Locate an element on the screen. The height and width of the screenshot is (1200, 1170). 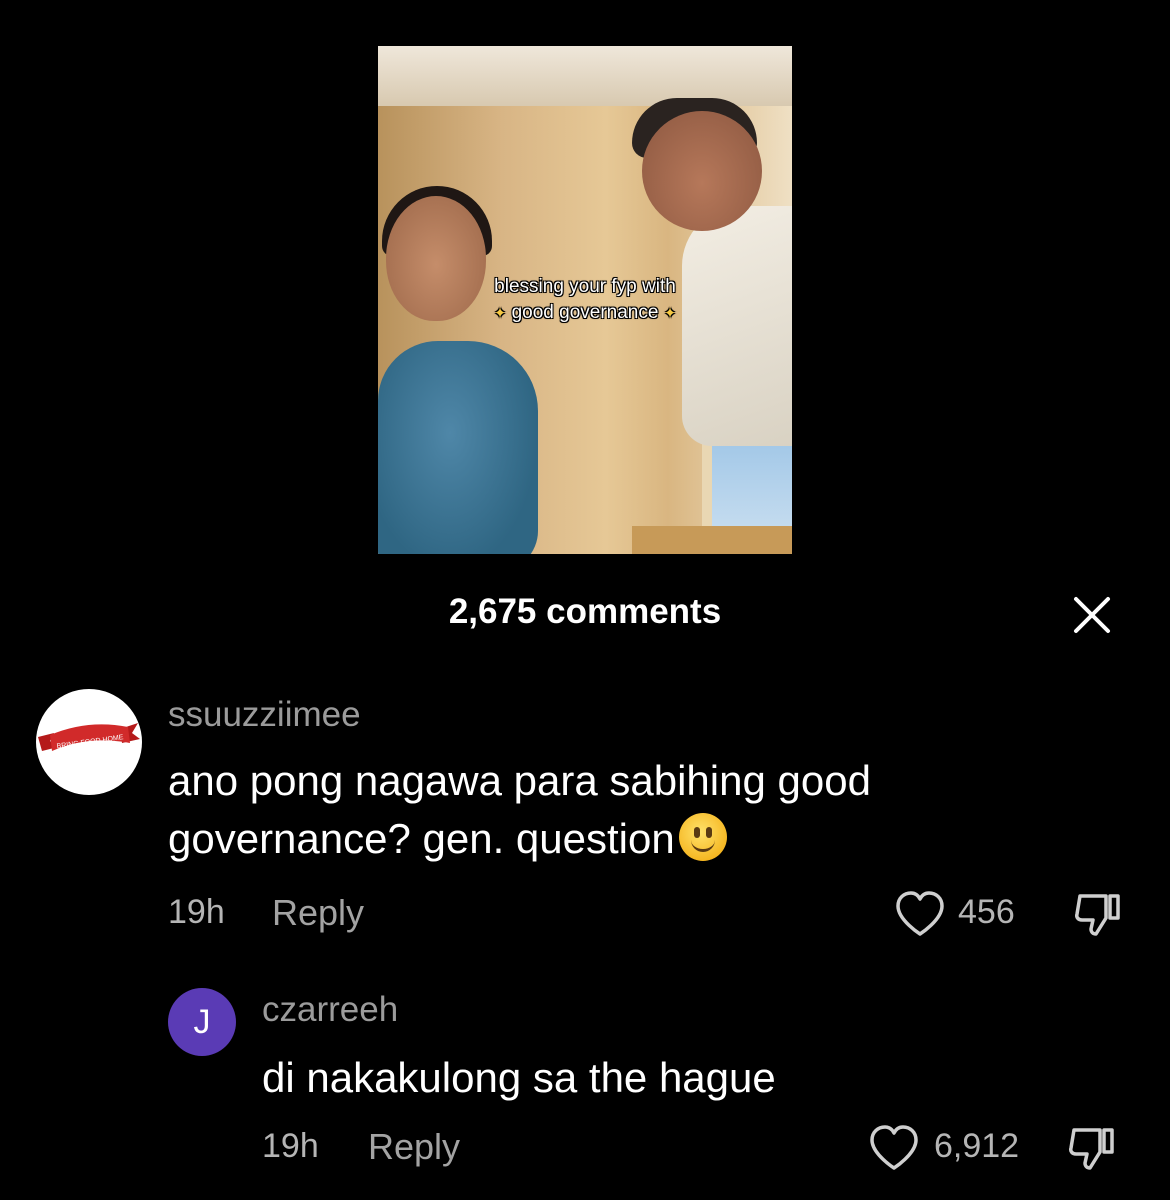
video-floor is located at coordinates (712, 540).